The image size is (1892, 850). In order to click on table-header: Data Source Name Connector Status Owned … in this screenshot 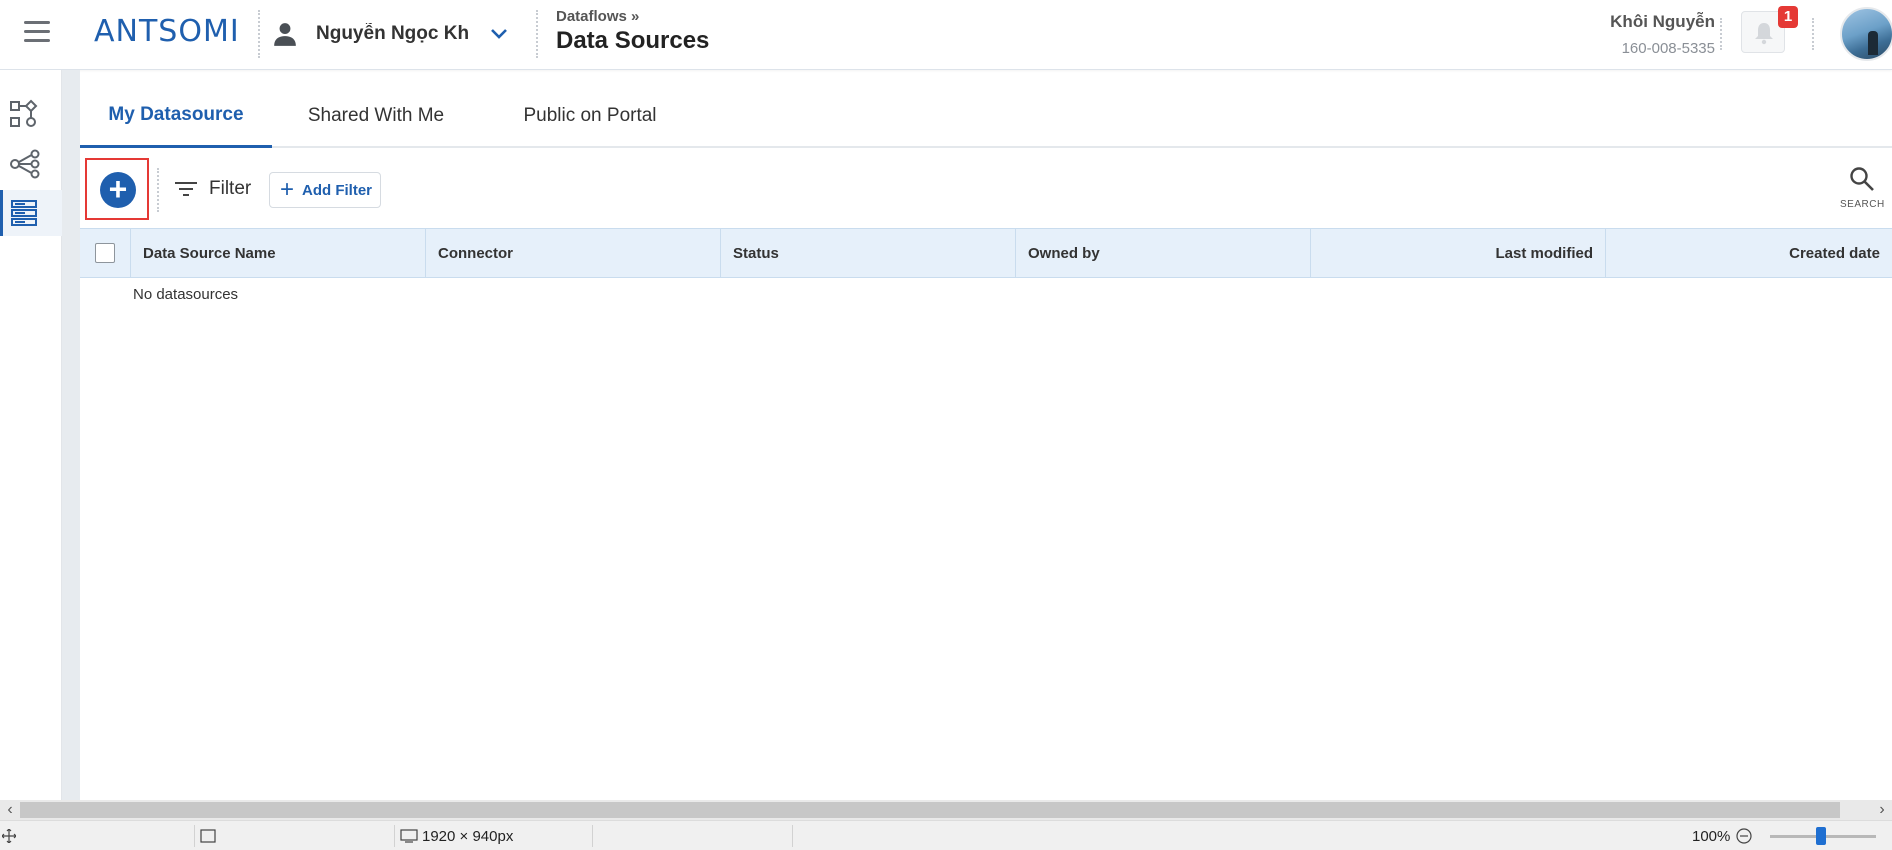, I will do `click(986, 253)`.